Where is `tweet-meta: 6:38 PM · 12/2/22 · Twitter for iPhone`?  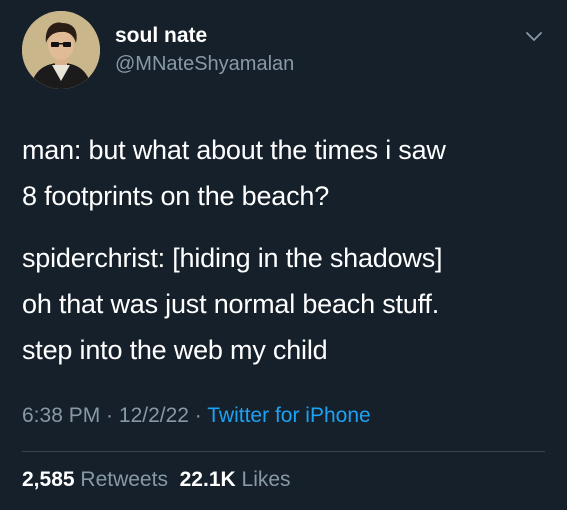
tweet-meta: 6:38 PM · 12/2/22 · Twitter for iPhone is located at coordinates (196, 416).